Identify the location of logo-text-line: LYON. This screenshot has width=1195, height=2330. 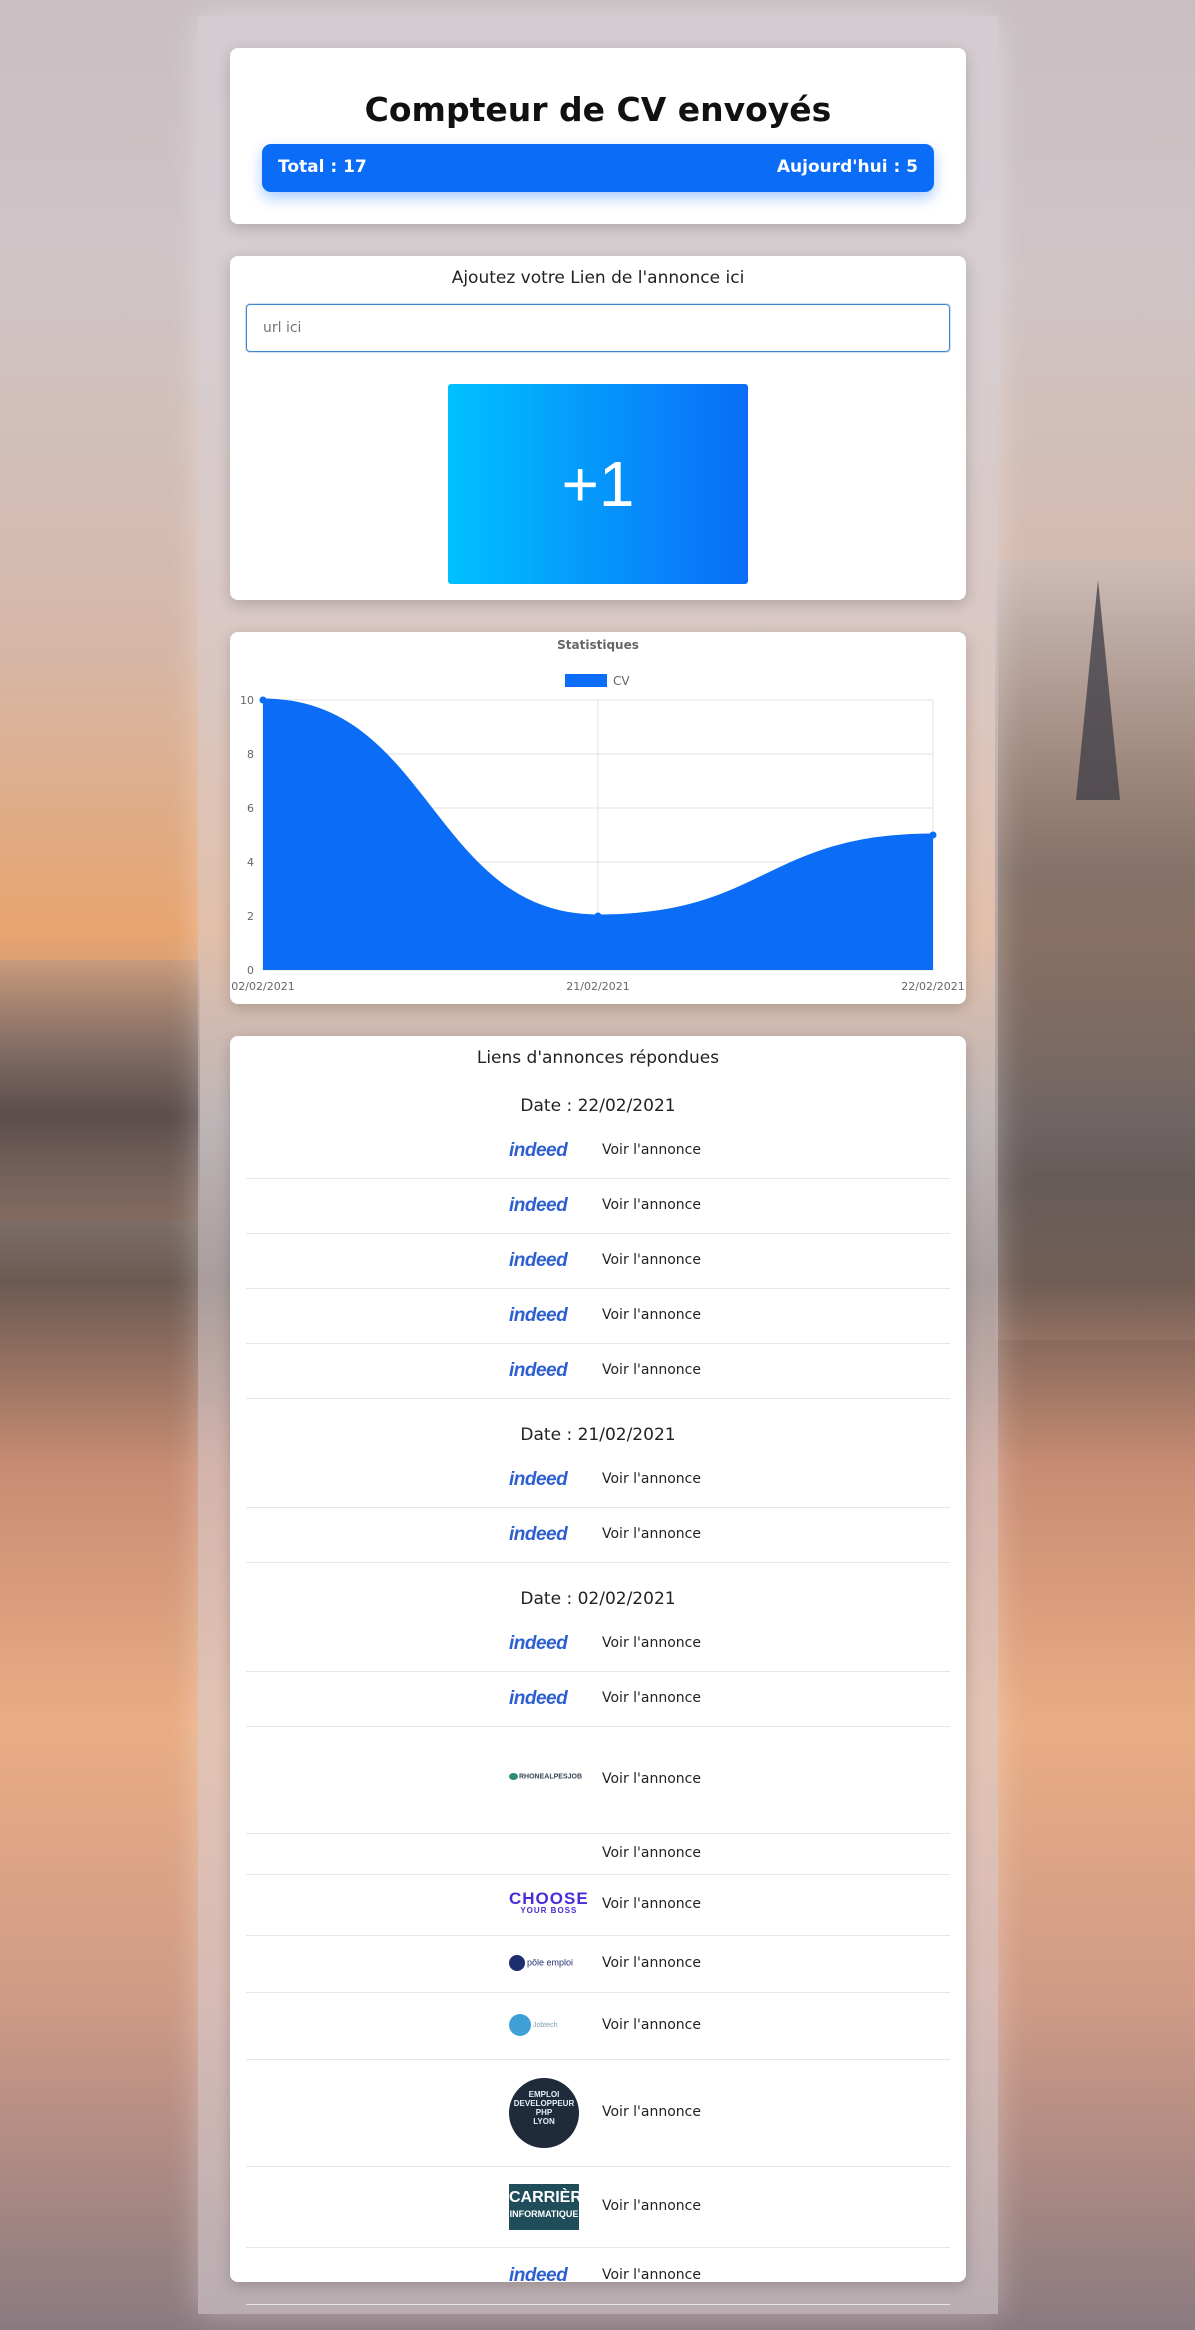
(544, 2121).